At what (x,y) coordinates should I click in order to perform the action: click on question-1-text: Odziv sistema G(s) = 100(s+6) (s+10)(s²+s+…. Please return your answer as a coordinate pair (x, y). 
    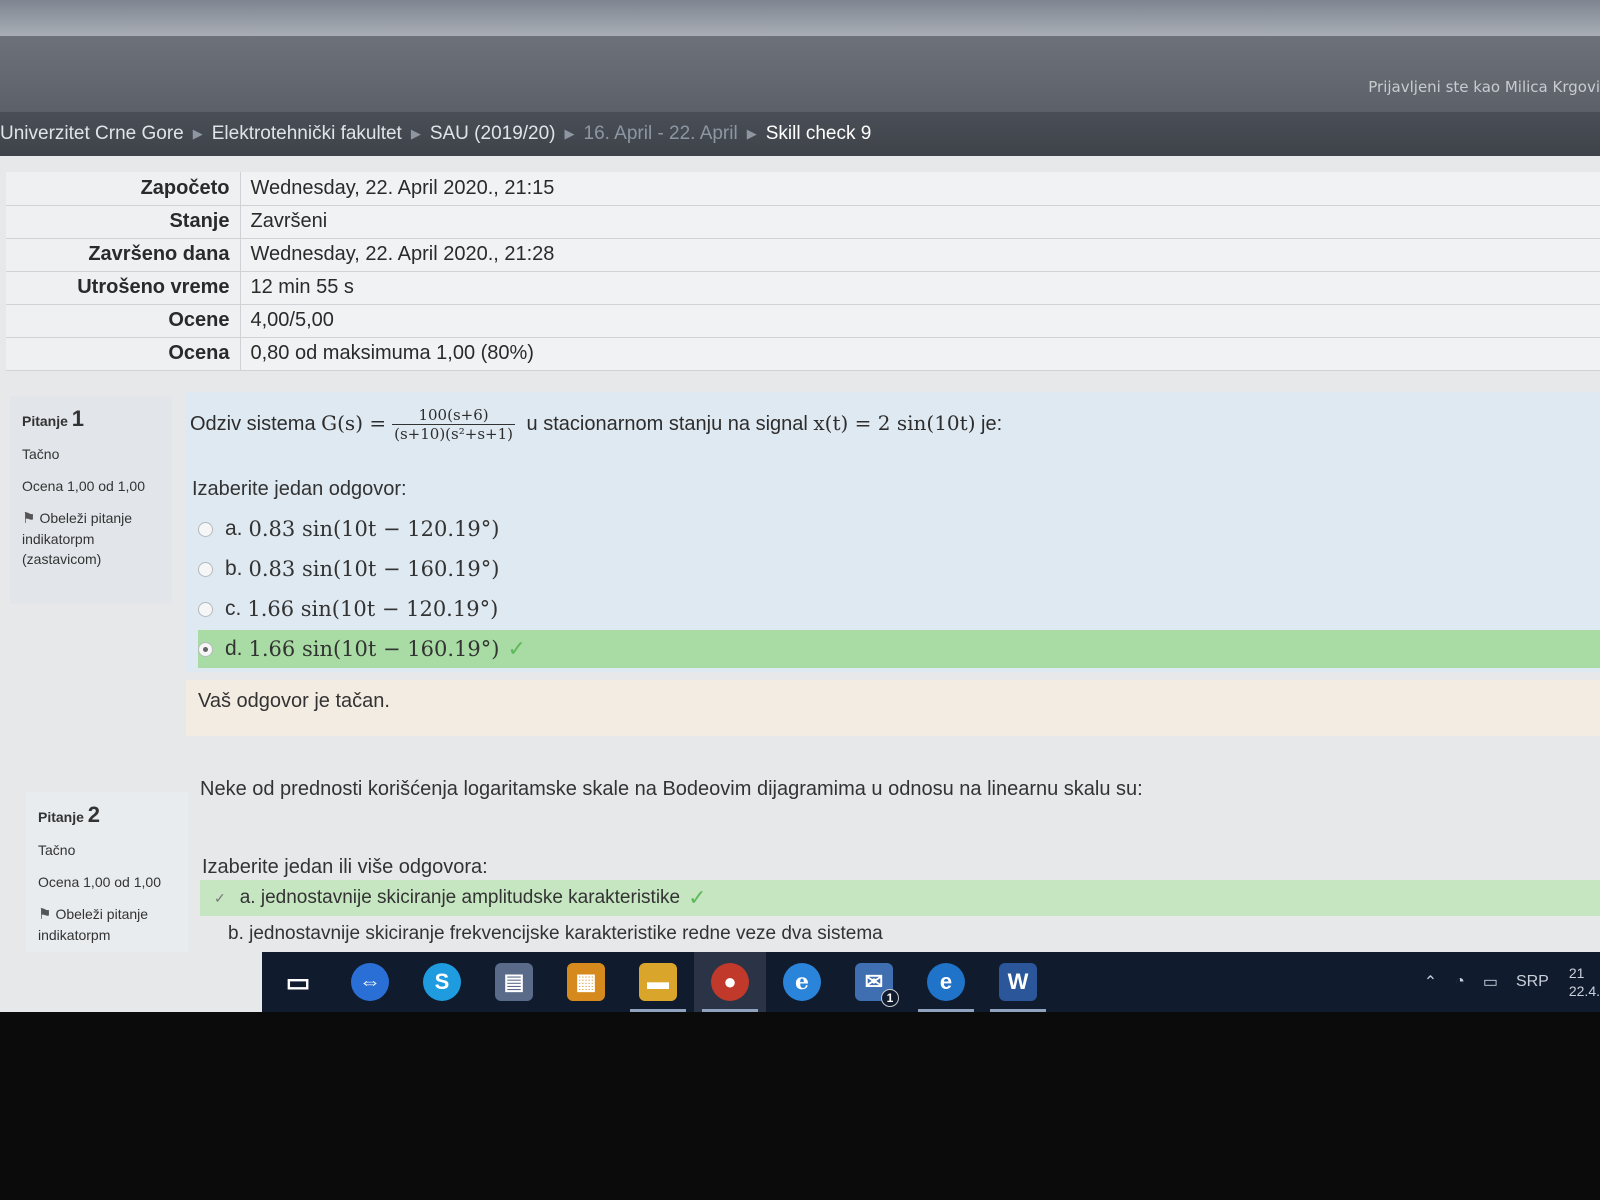
    Looking at the image, I should click on (596, 424).